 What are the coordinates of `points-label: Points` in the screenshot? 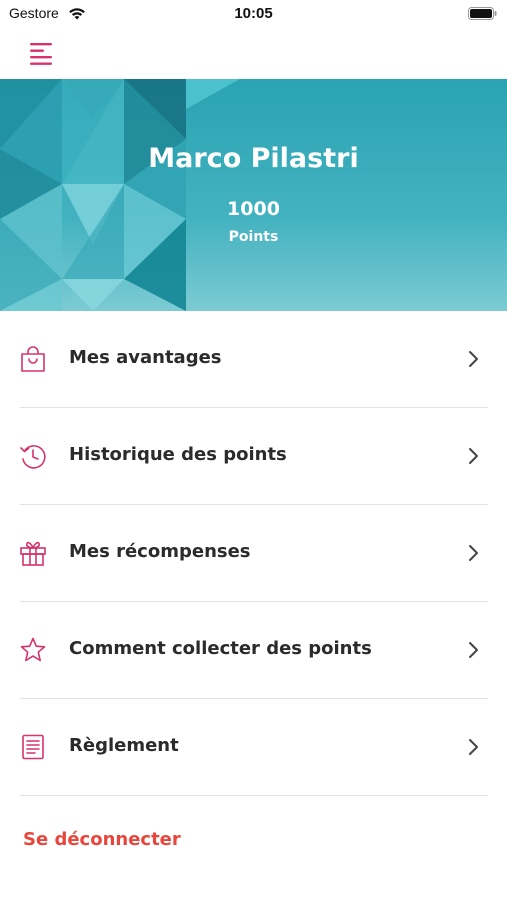 It's located at (253, 237).